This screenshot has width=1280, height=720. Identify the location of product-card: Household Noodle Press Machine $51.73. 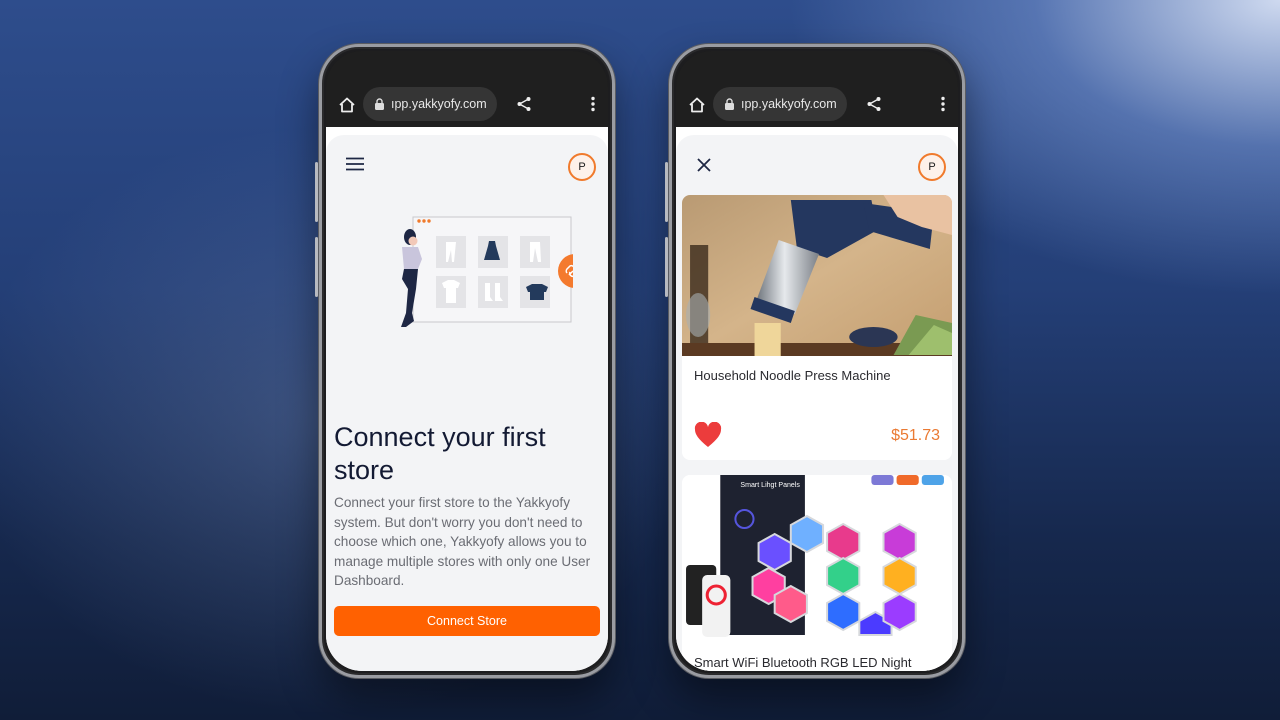
(817, 327).